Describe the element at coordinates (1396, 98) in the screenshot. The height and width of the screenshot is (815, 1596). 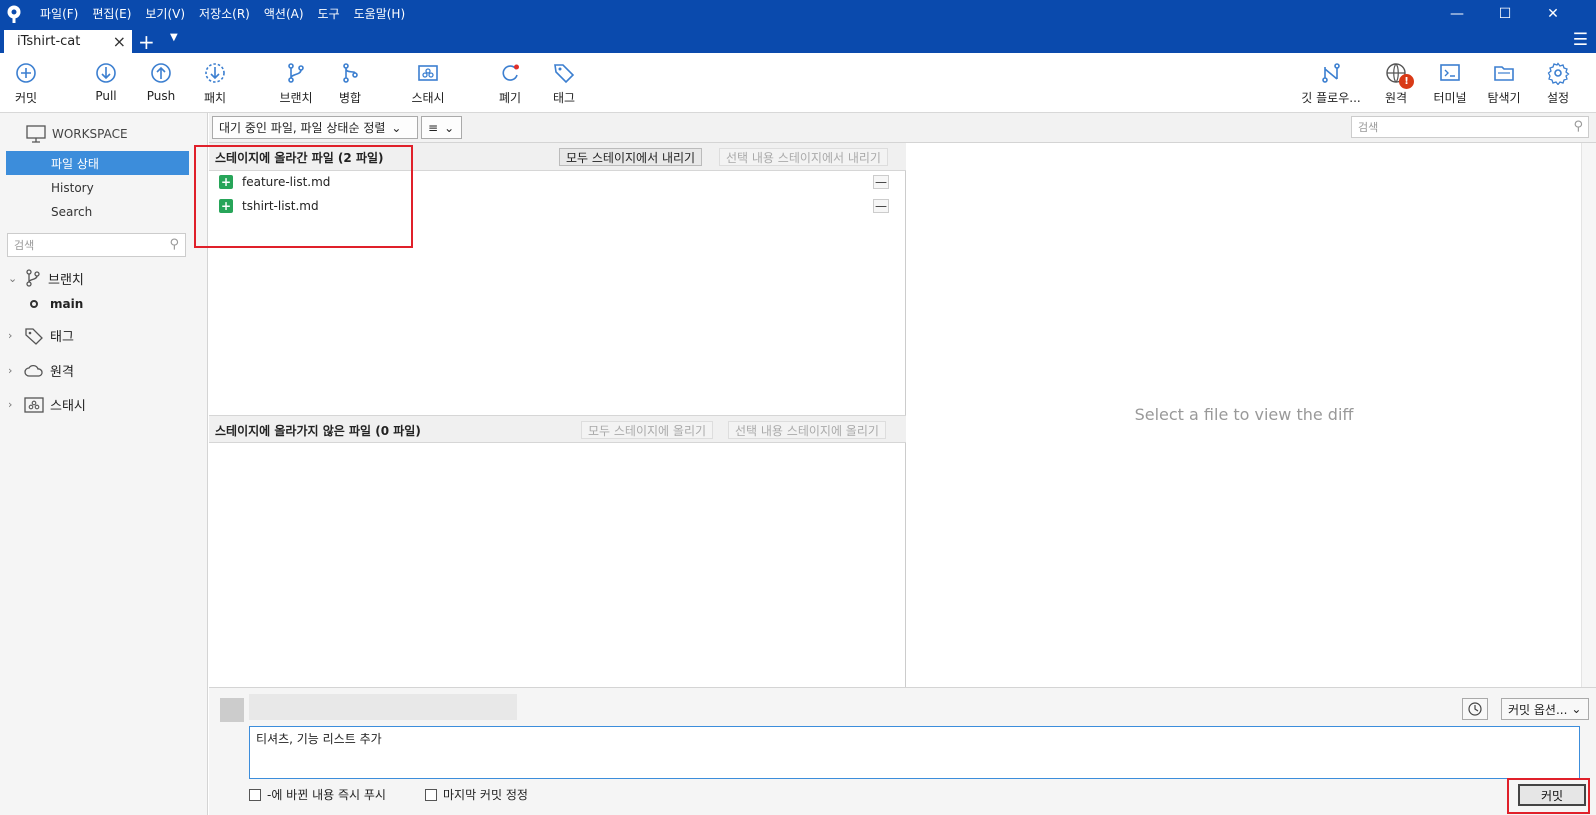
I see `remote-label: 원격` at that location.